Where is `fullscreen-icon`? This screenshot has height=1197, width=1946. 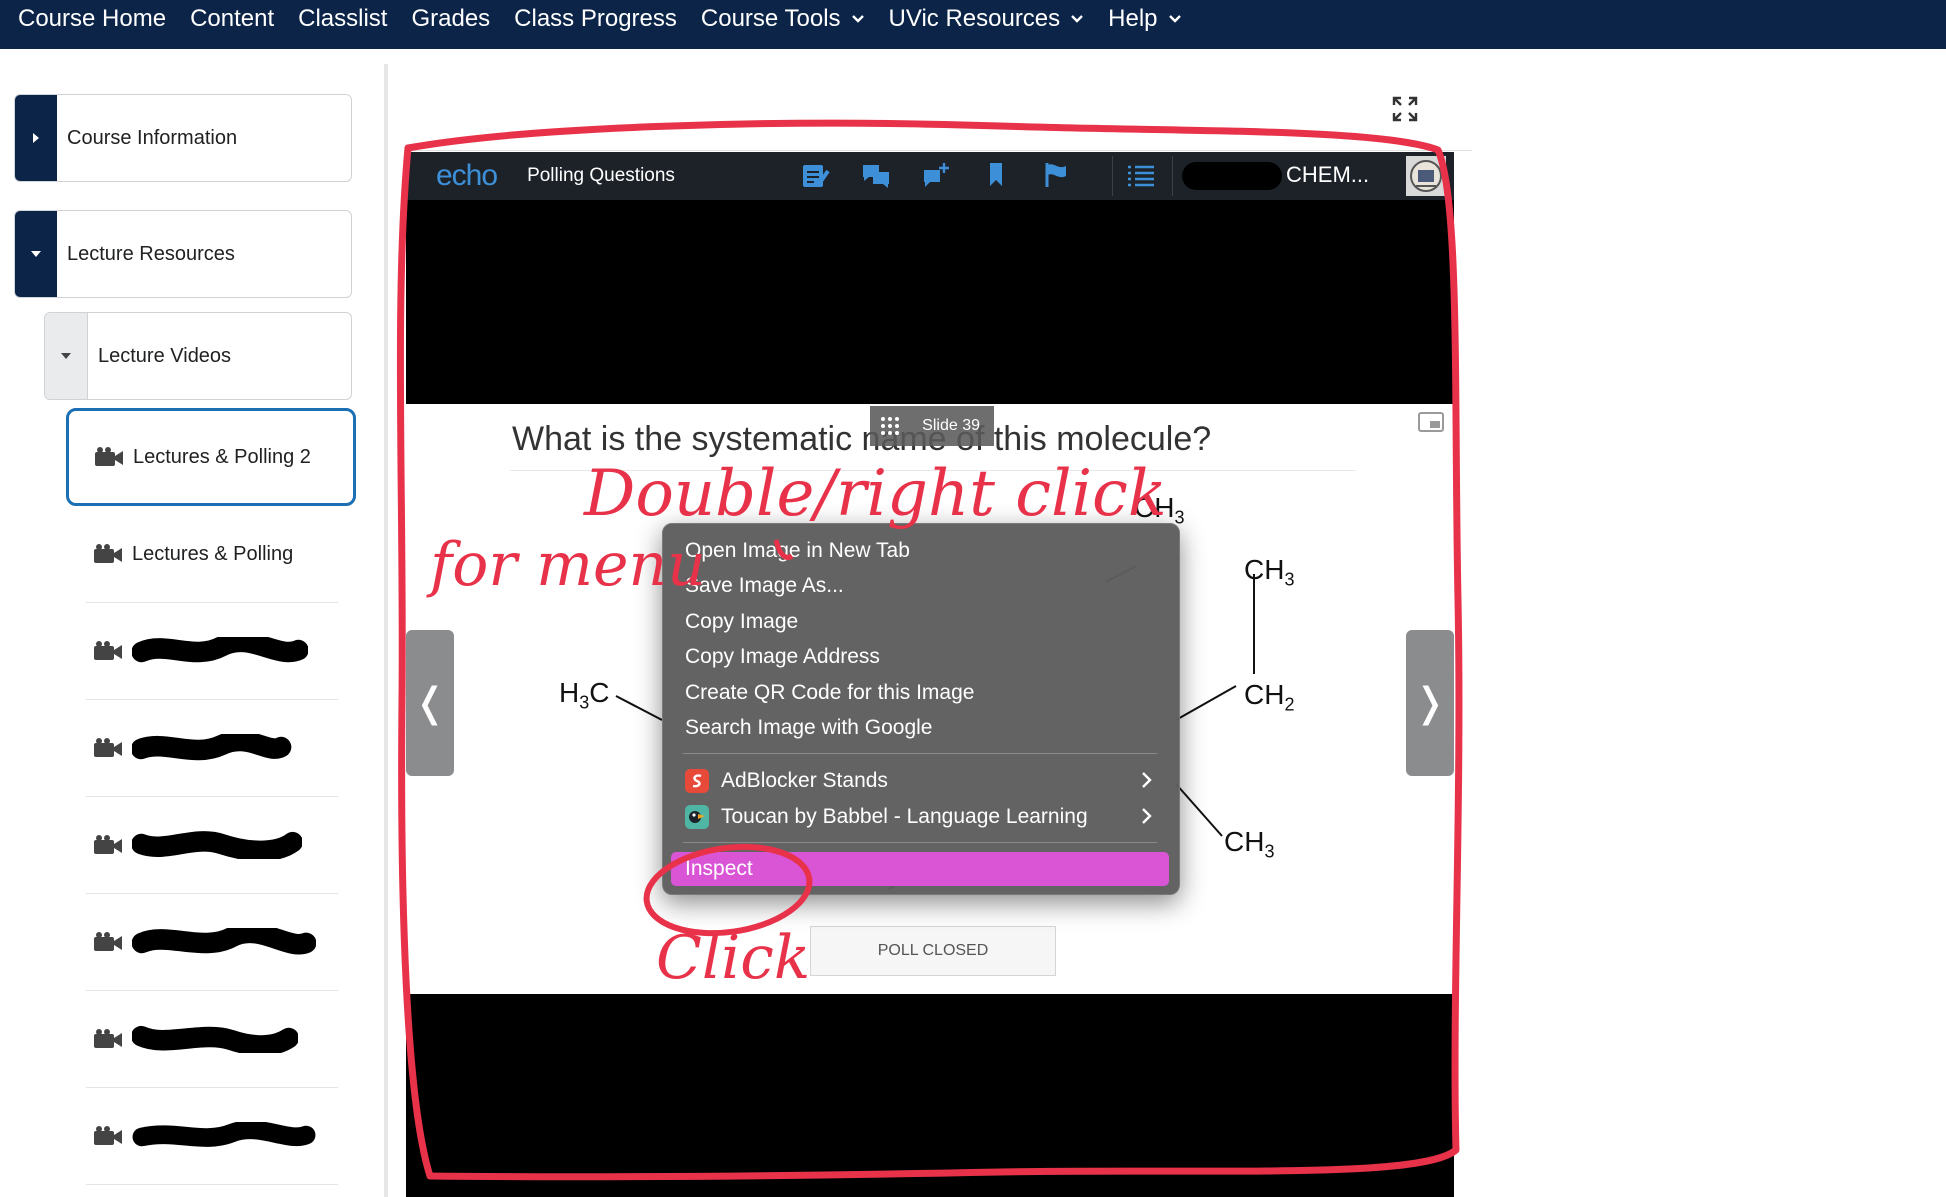 fullscreen-icon is located at coordinates (1405, 111).